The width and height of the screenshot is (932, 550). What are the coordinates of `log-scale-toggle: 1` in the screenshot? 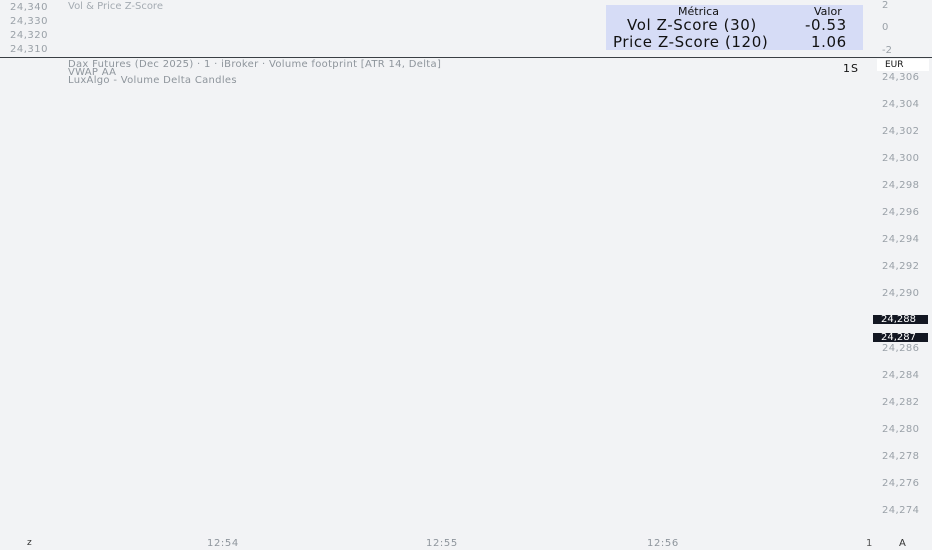 It's located at (869, 543).